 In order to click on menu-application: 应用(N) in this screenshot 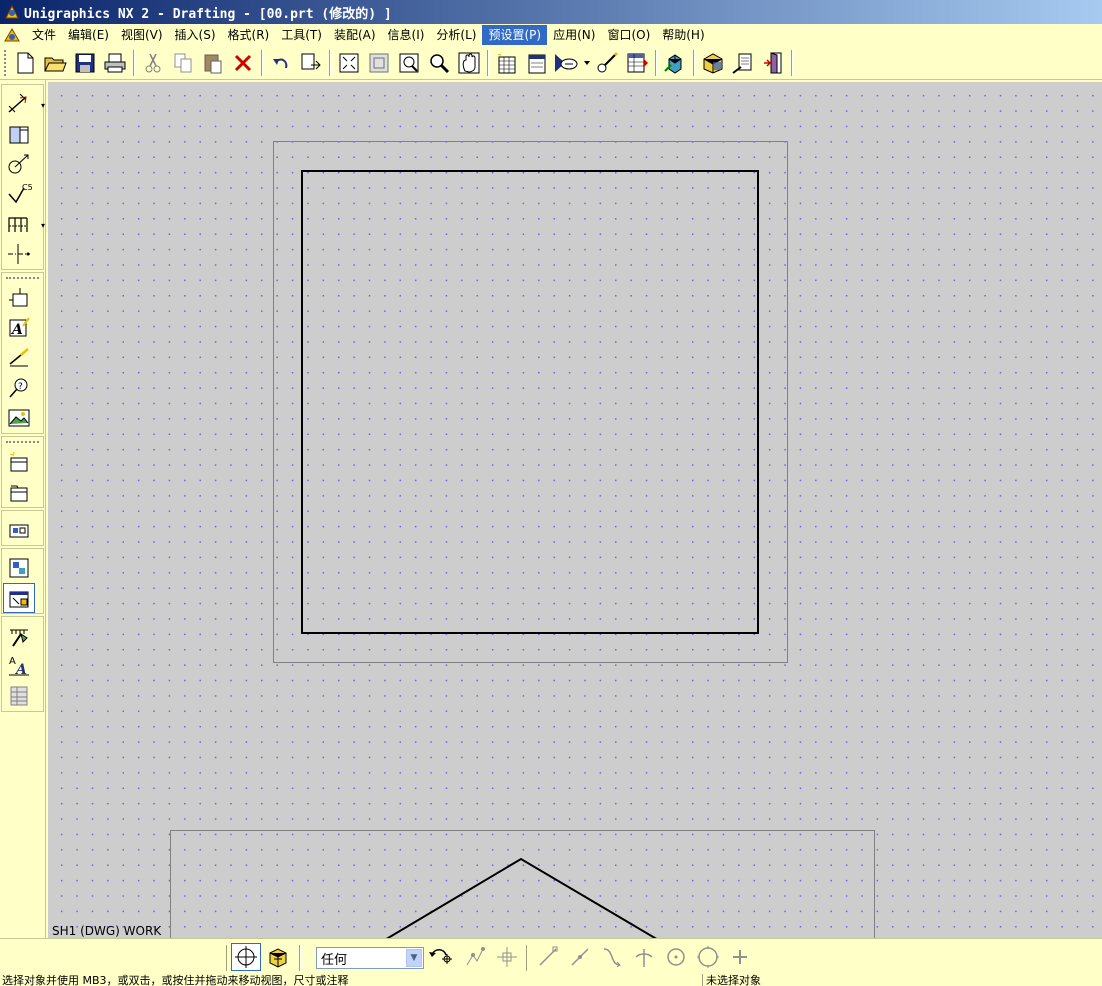, I will do `click(574, 35)`.